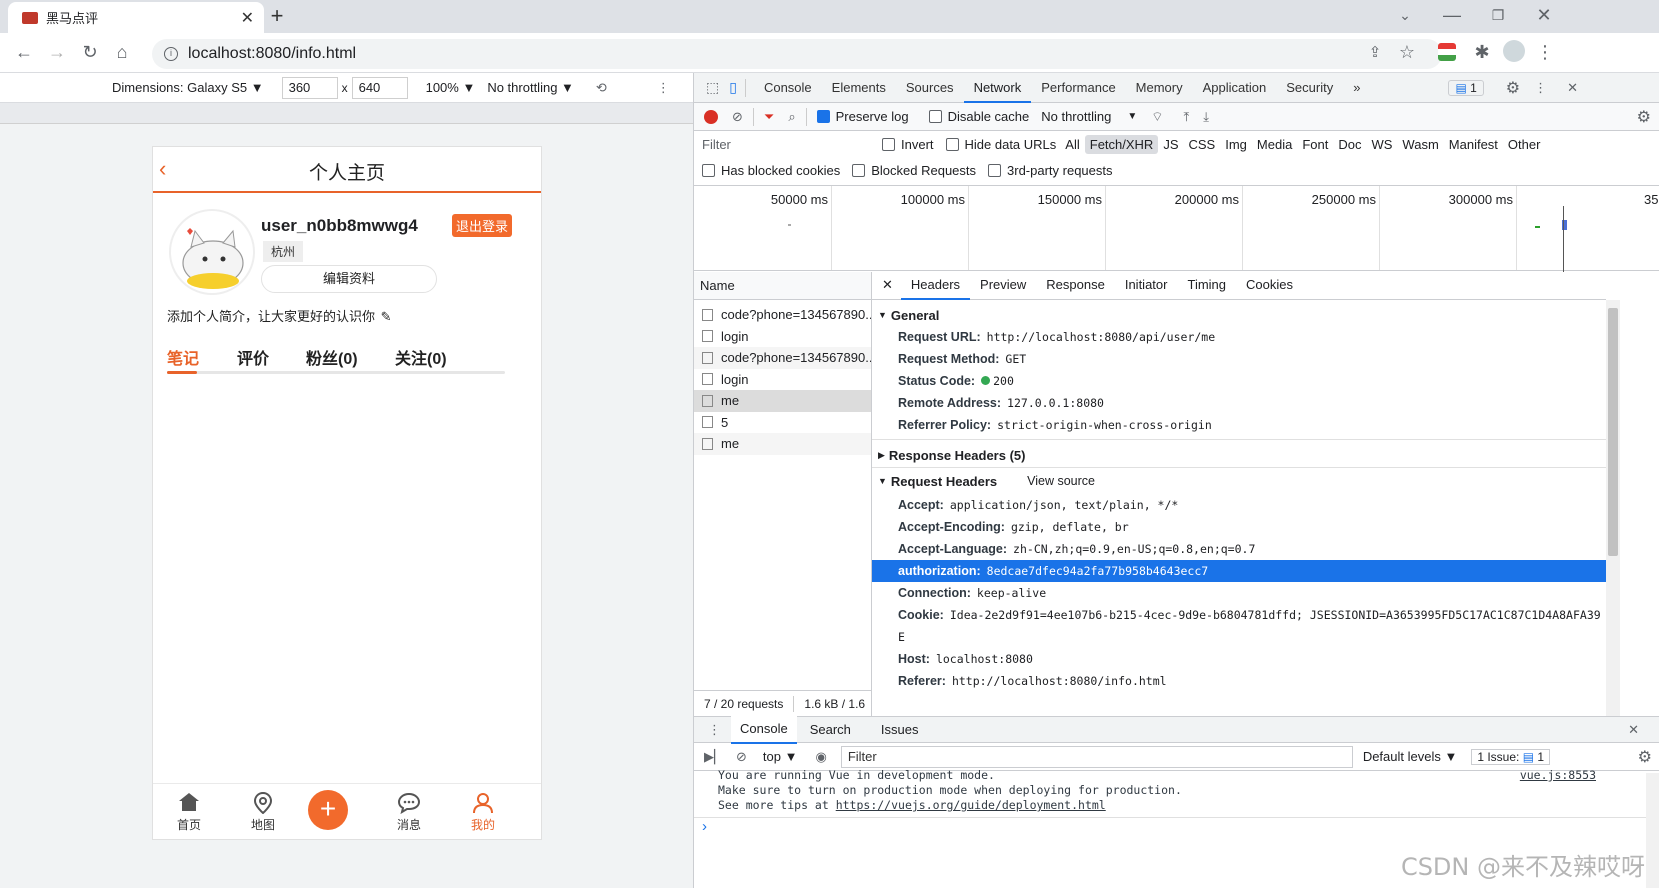 The width and height of the screenshot is (1659, 888). I want to click on preserve-log-checkbox, so click(823, 116).